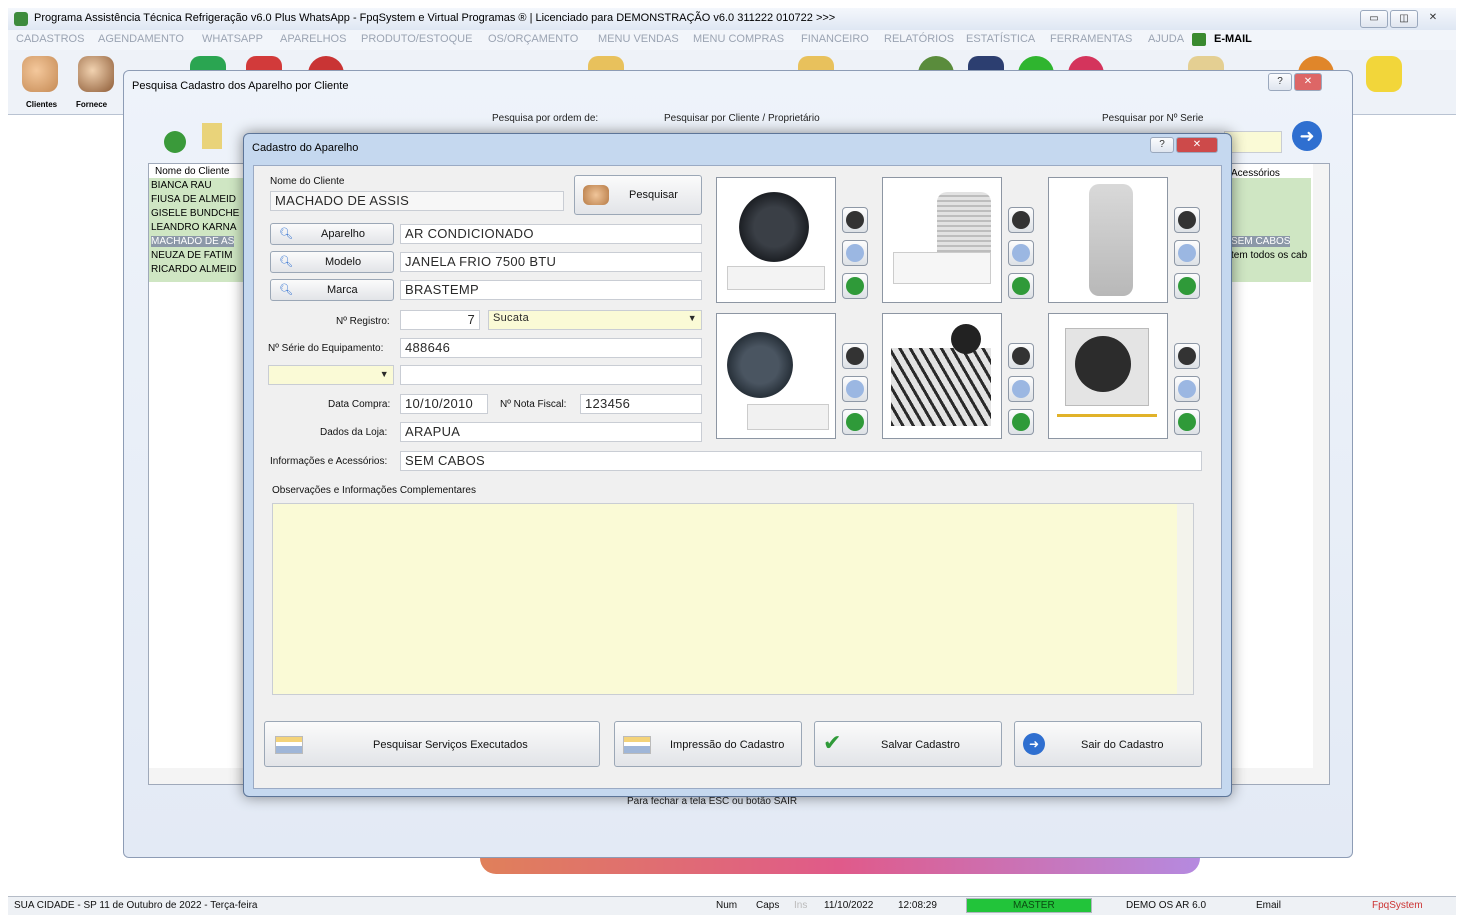 The height and width of the screenshot is (915, 1459). Describe the element at coordinates (738, 39) in the screenshot. I see `menu-compras: MENU COMPRAS` at that location.